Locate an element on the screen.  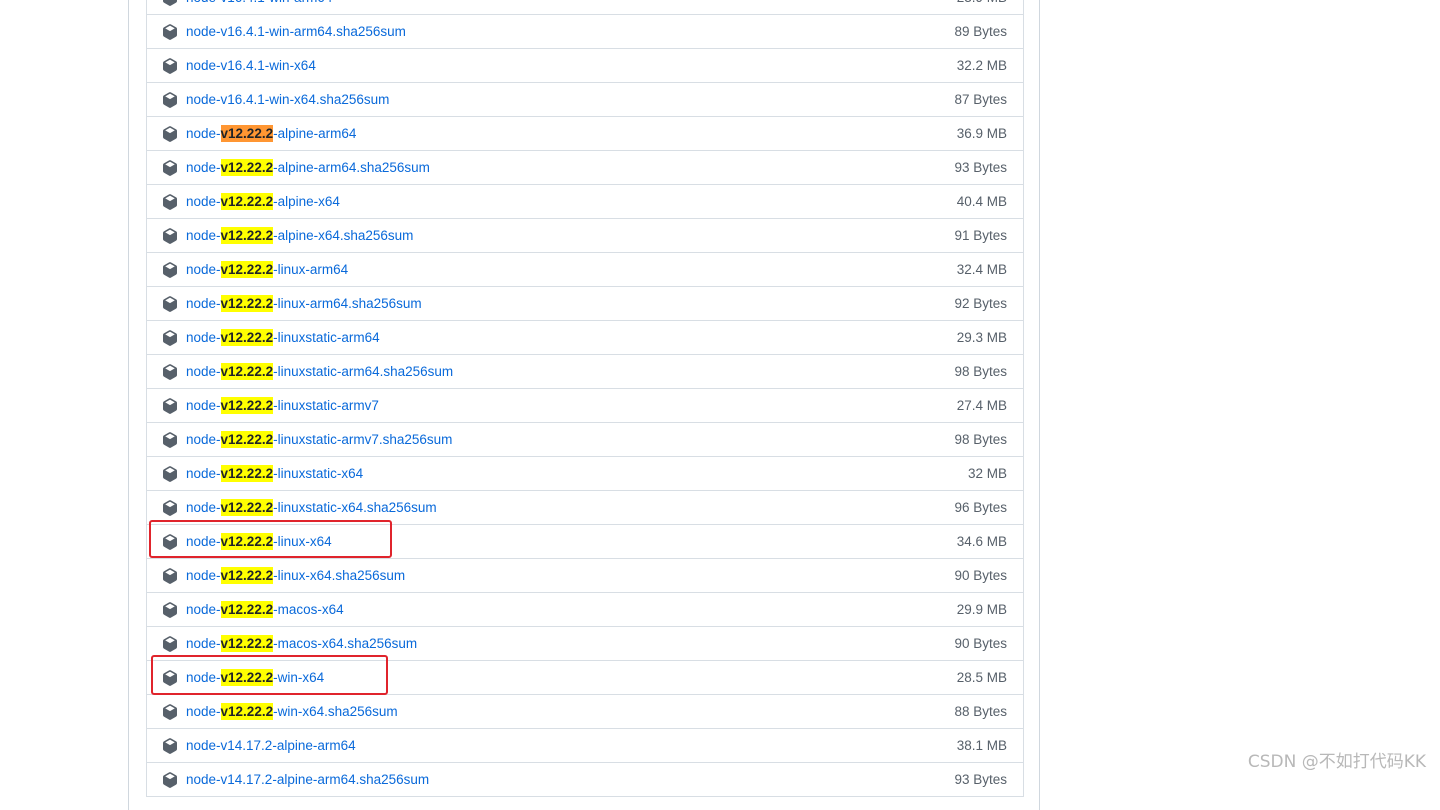
asset-name-suffix: -macos-x64 is located at coordinates (308, 609).